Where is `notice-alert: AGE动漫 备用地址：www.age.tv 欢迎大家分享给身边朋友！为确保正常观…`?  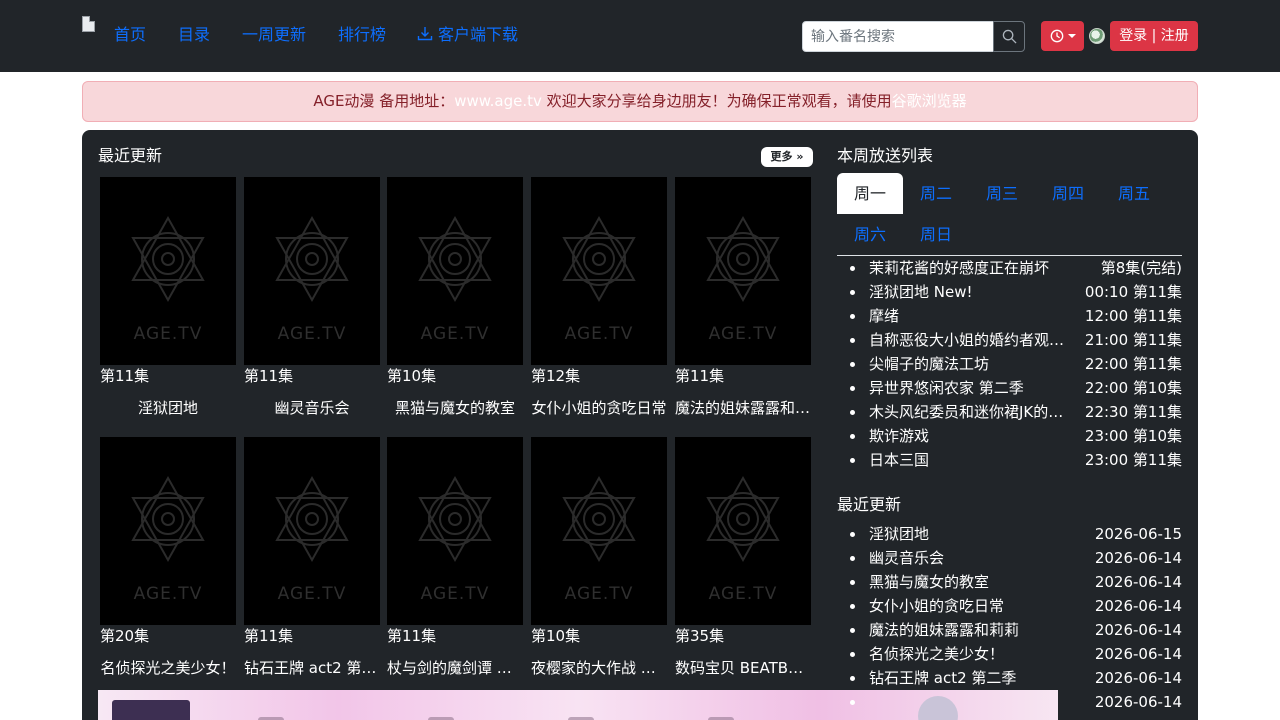
notice-alert: AGE动漫 备用地址：www.age.tv 欢迎大家分享给身边朋友！为确保正常观… is located at coordinates (640, 101).